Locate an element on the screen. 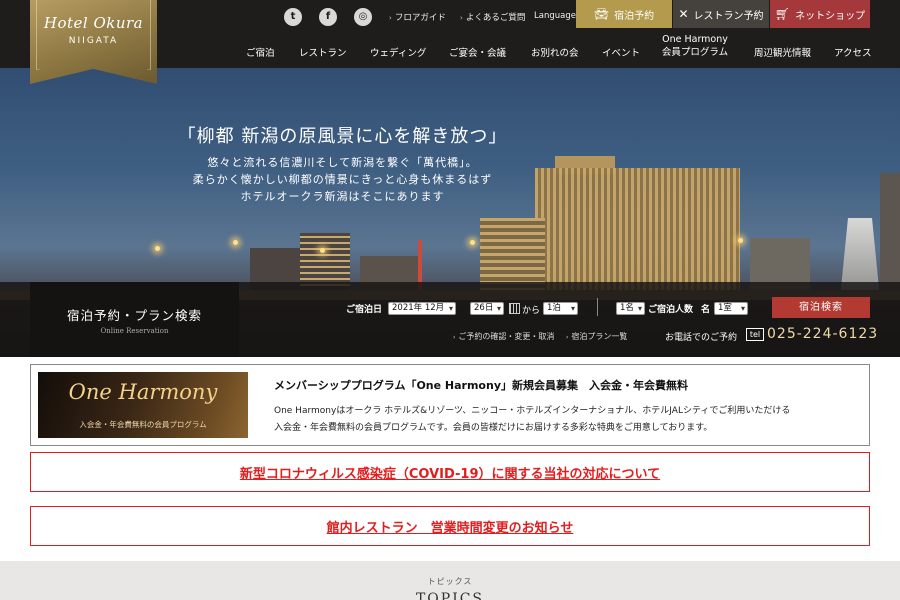 The width and height of the screenshot is (900, 600). nav-member-program: One Harmony 会員プログラム is located at coordinates (695, 46).